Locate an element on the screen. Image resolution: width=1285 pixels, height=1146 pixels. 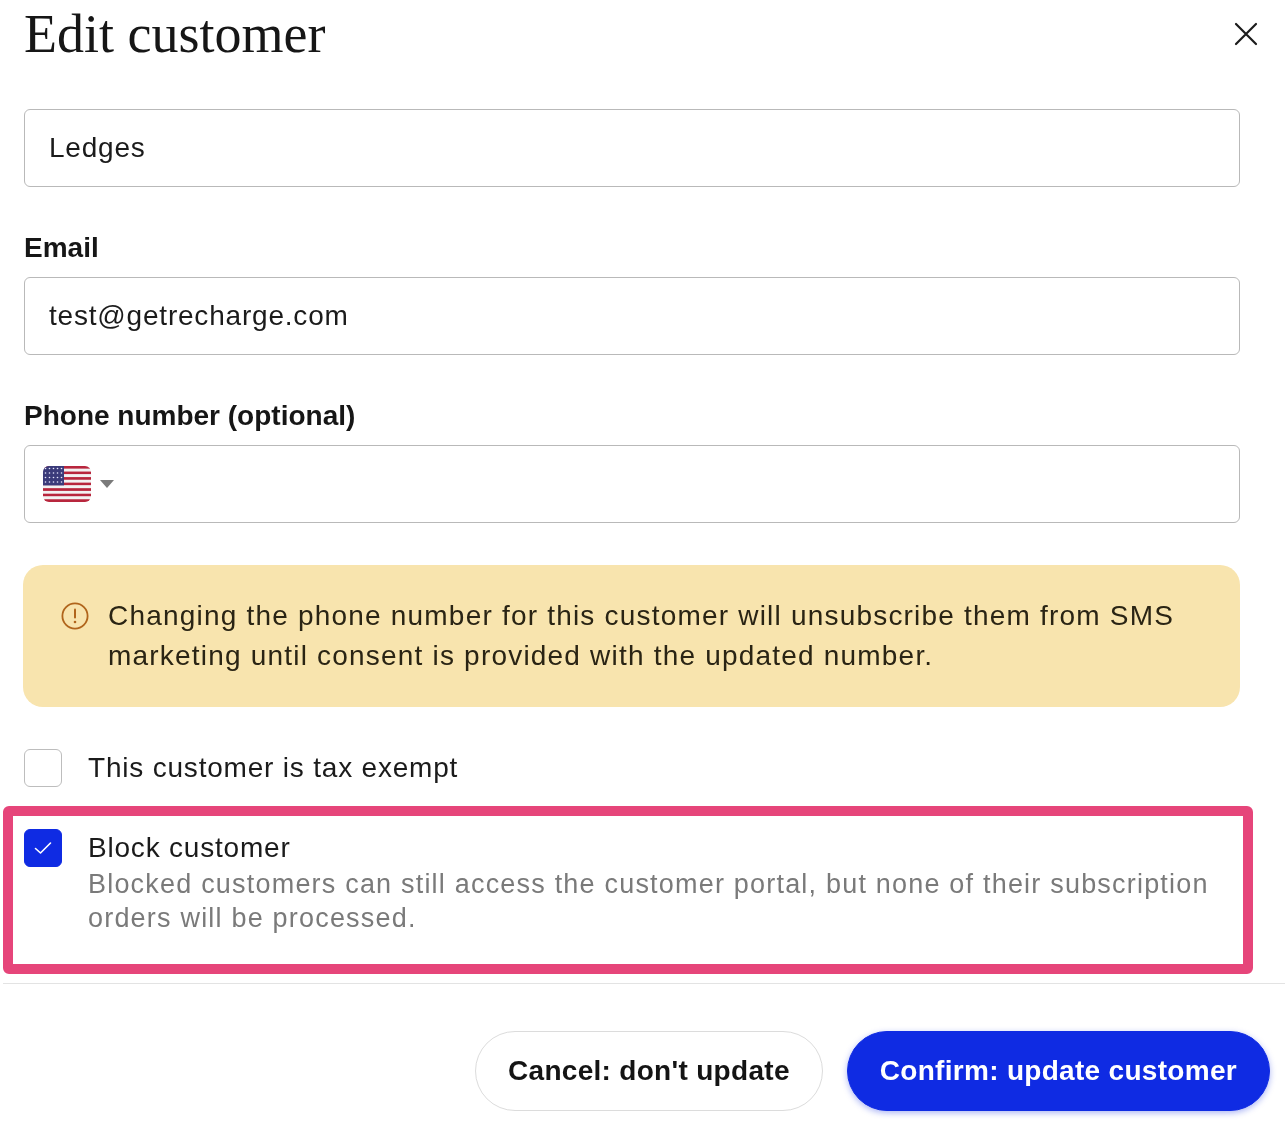
warning-icon is located at coordinates (75, 616).